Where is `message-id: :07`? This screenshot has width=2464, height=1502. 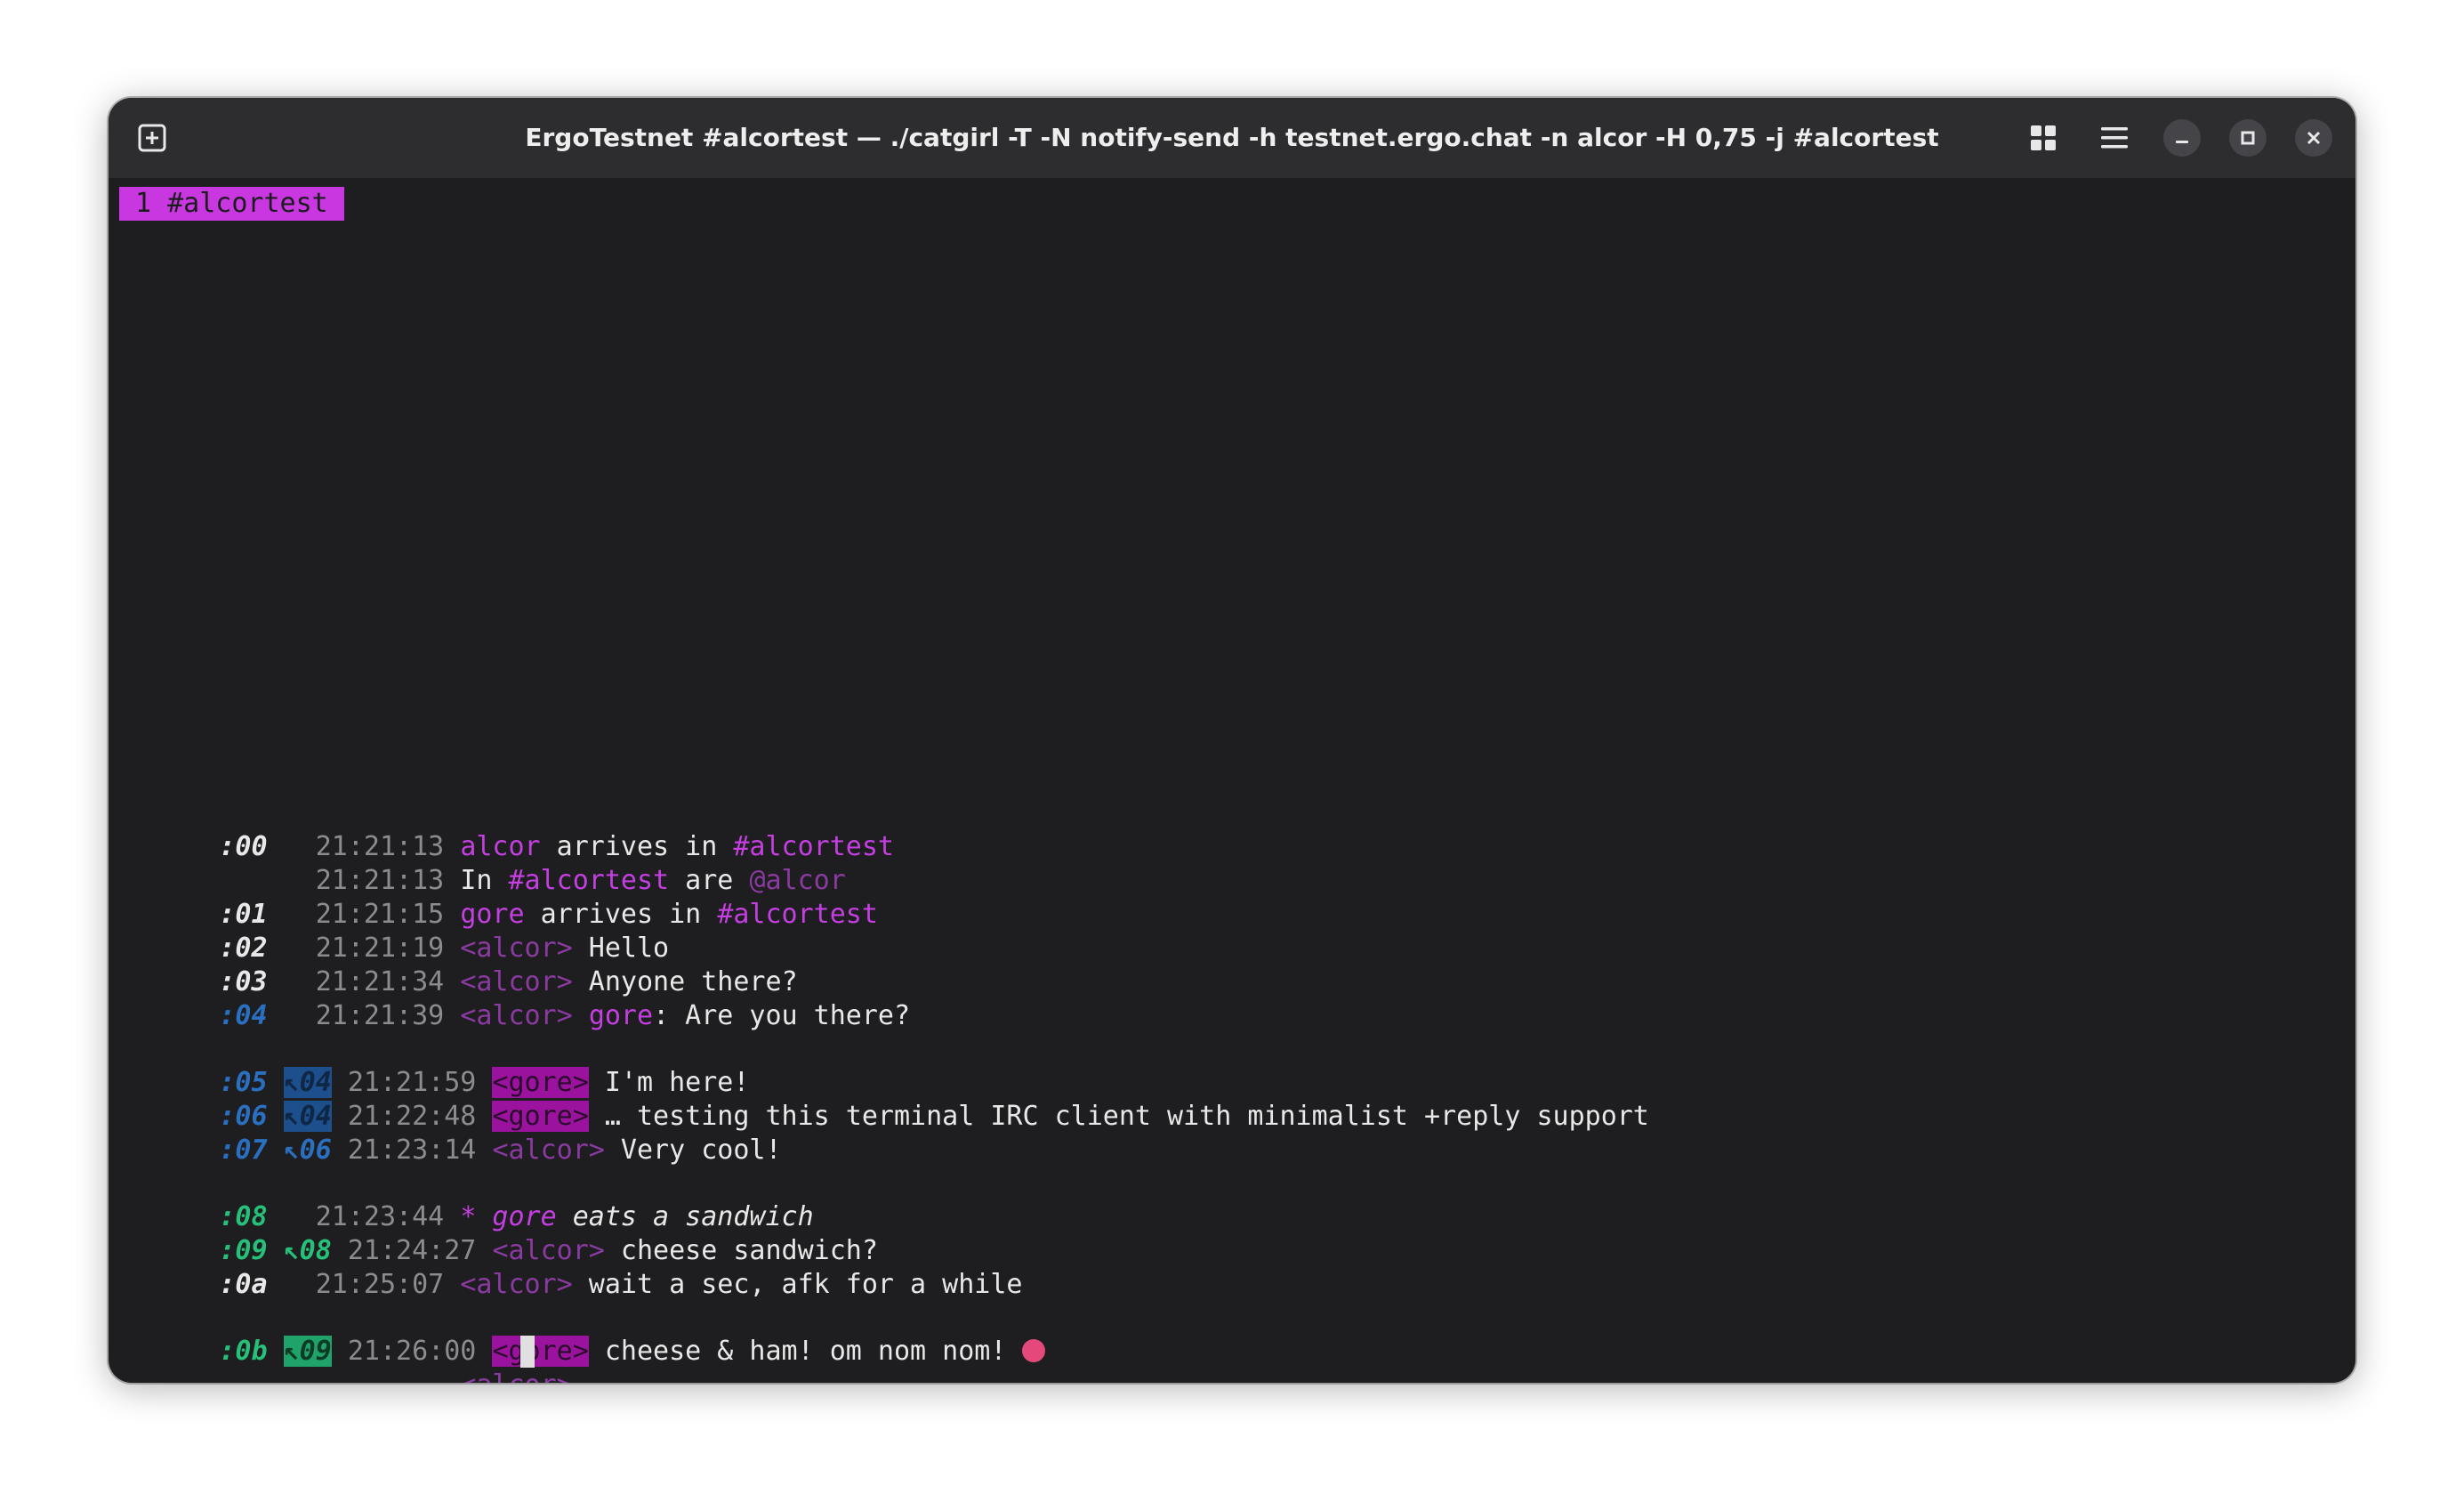
message-id: :07 is located at coordinates (243, 1150).